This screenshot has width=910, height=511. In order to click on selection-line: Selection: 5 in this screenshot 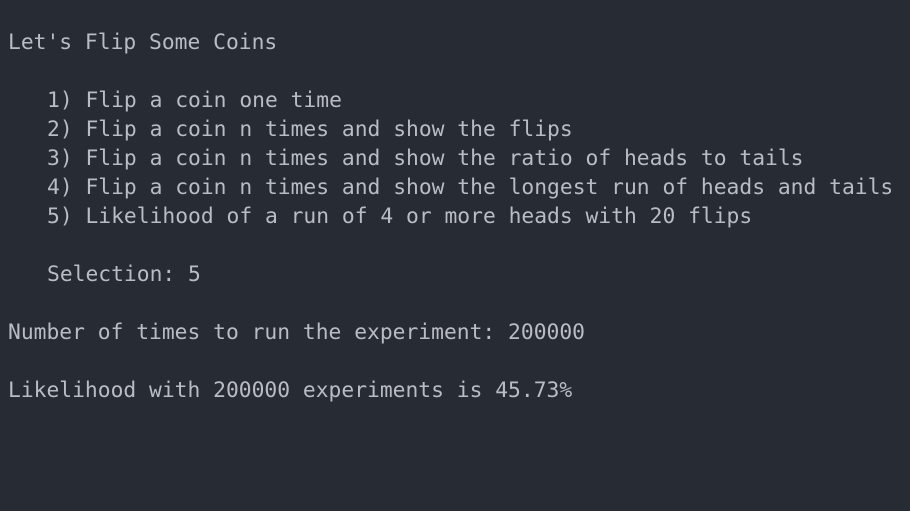, I will do `click(124, 274)`.